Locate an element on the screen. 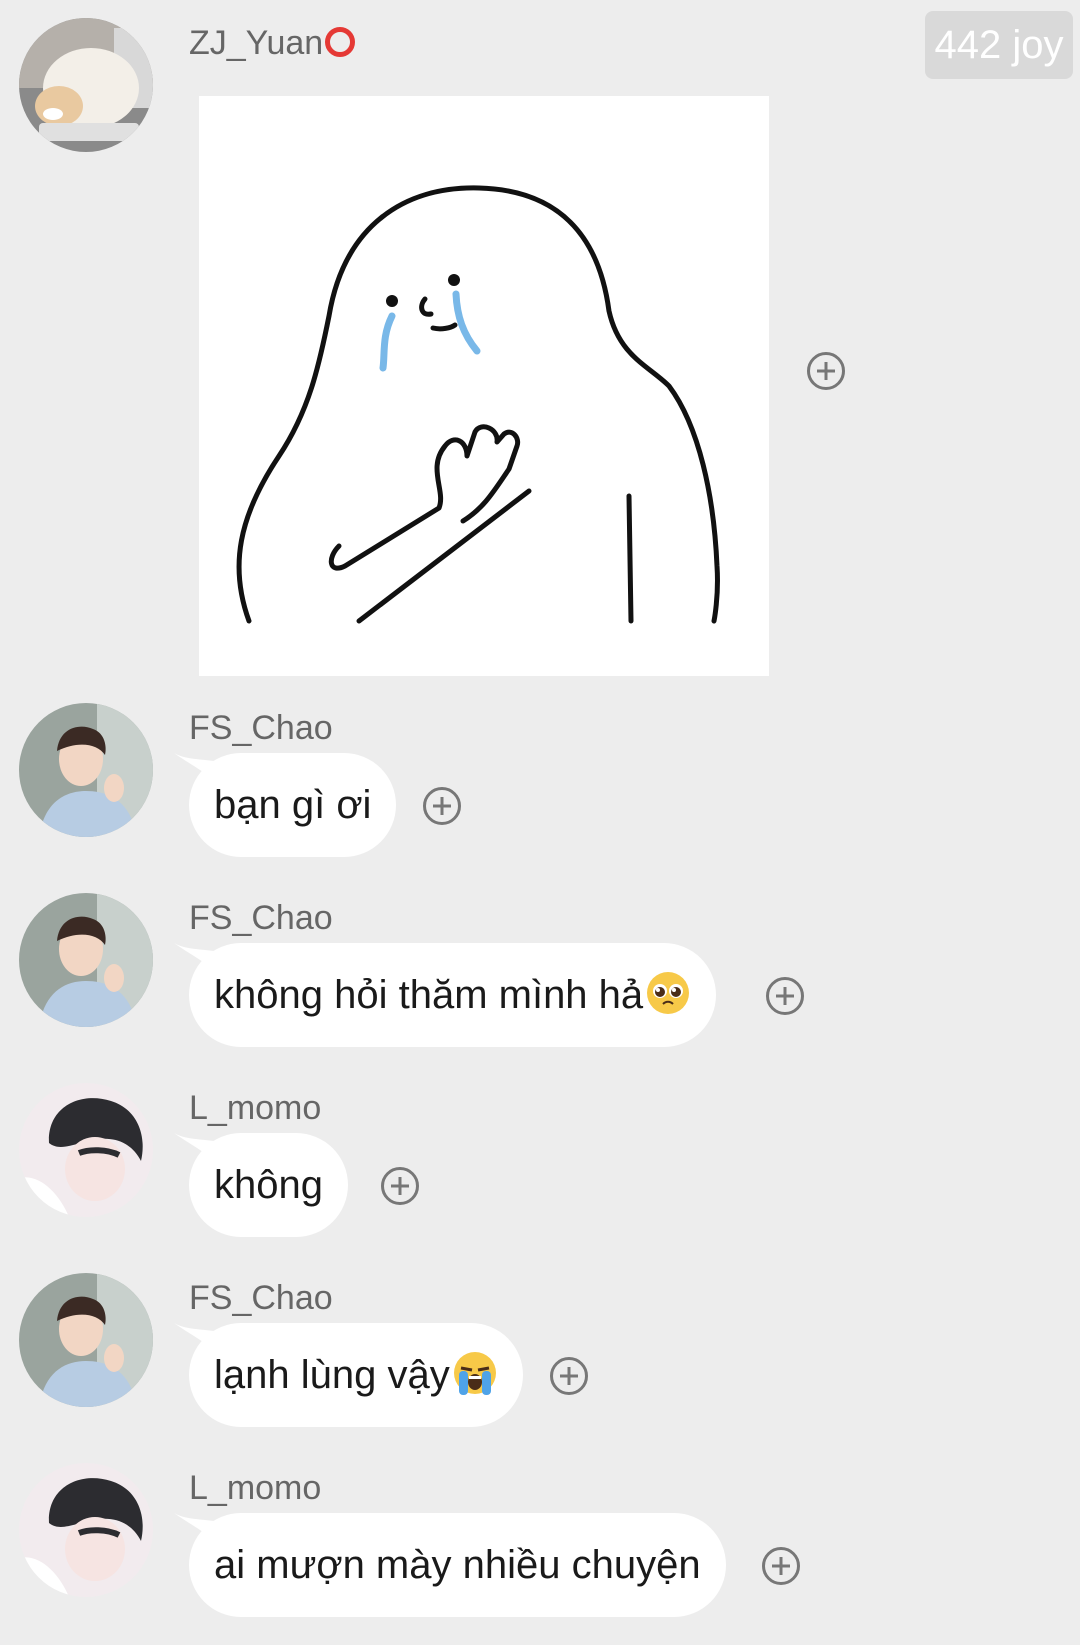 This screenshot has width=1080, height=1645. loudly-crying-emoji-icon is located at coordinates (474, 1373).